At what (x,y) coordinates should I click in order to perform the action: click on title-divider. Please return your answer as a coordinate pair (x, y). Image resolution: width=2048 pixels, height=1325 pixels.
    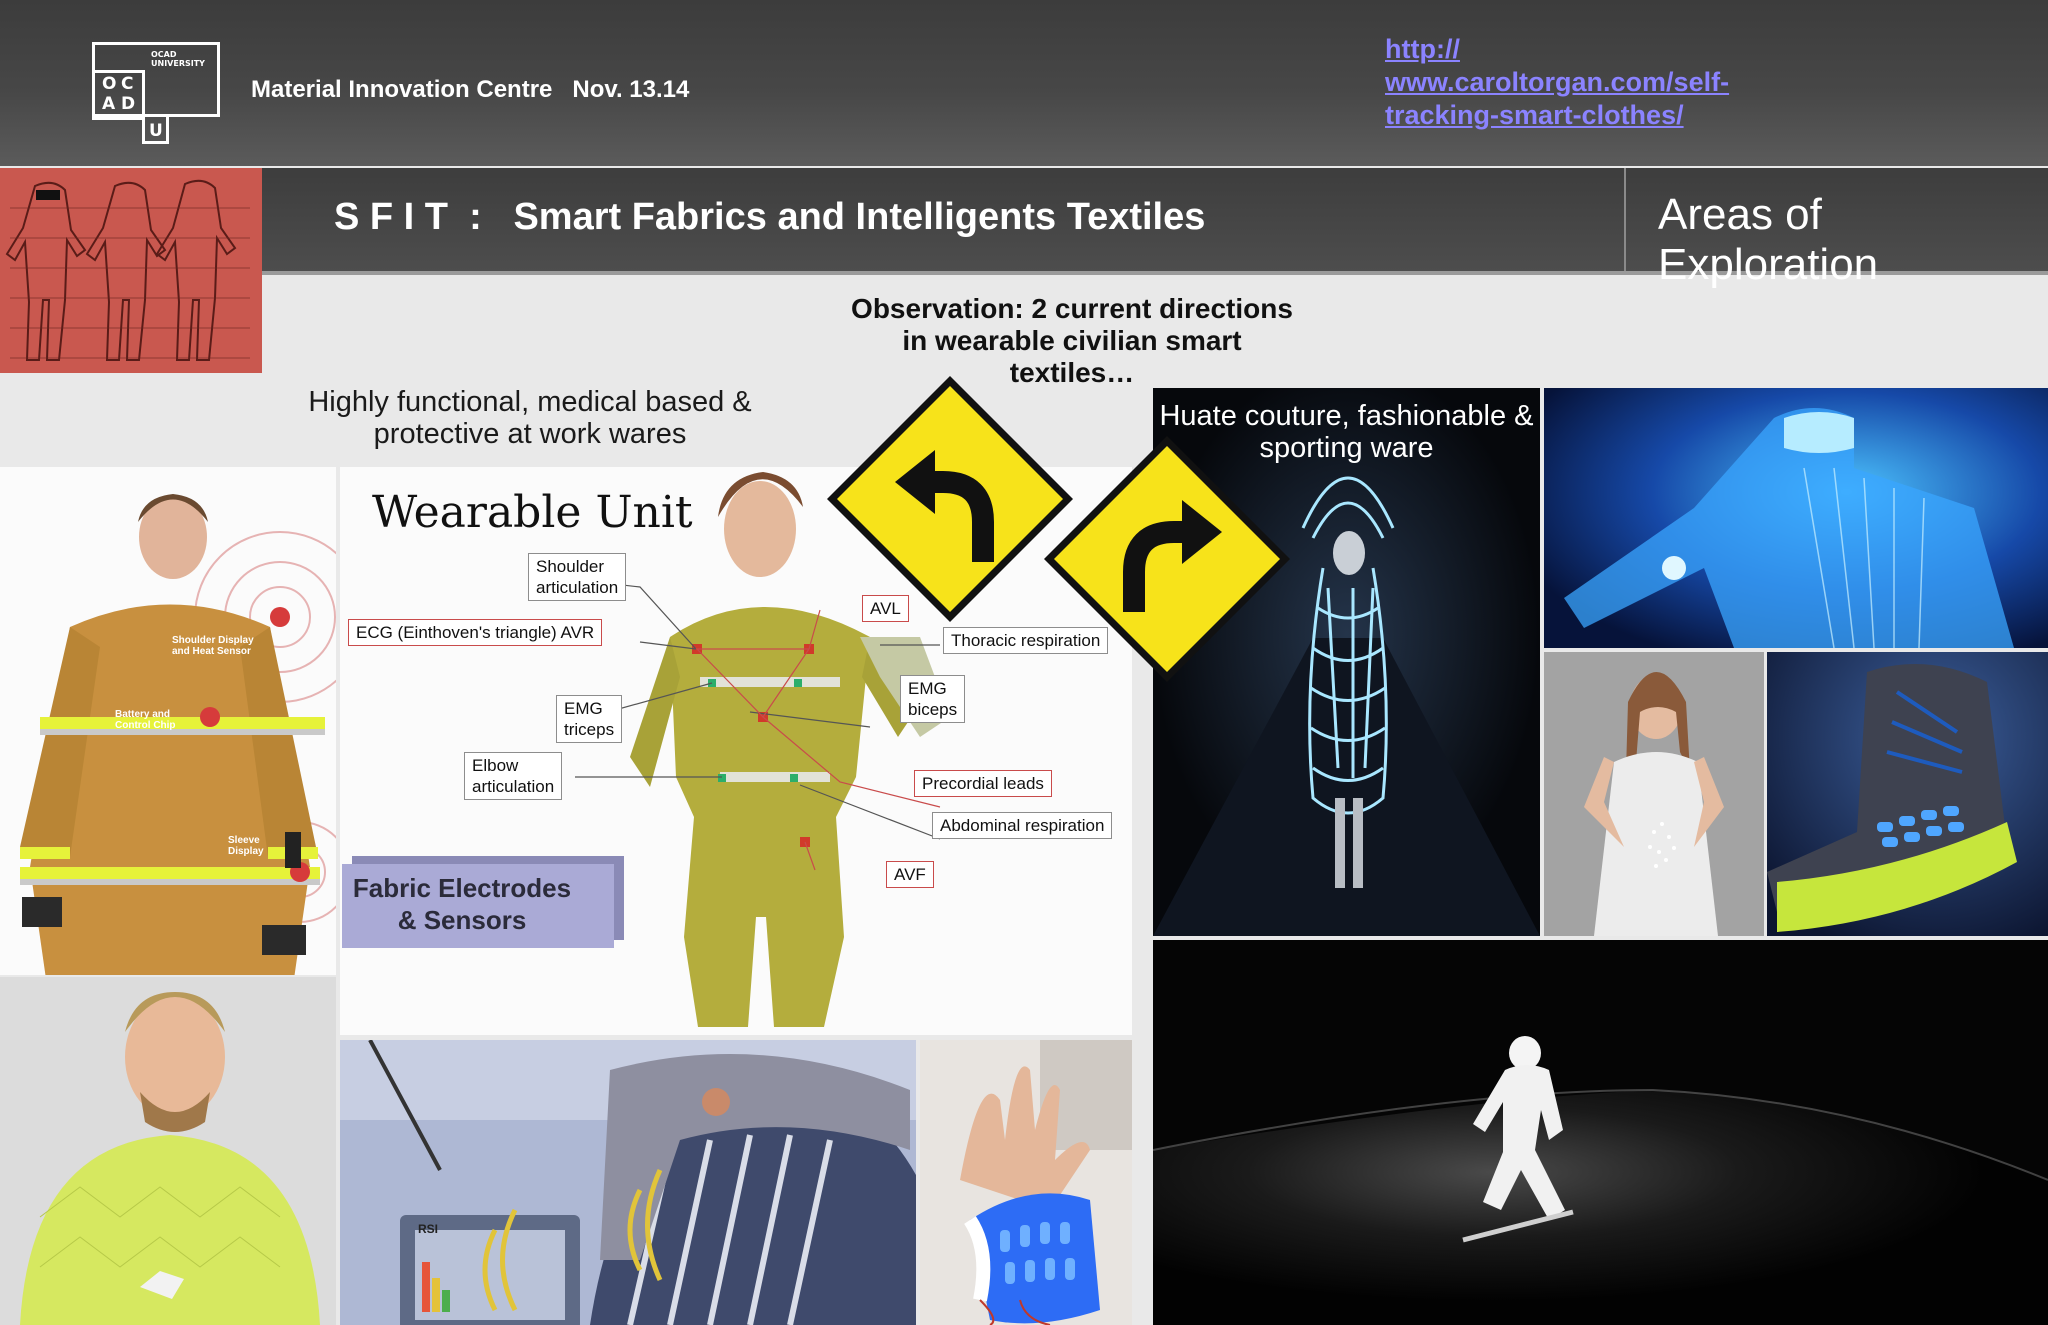
    Looking at the image, I should click on (1625, 219).